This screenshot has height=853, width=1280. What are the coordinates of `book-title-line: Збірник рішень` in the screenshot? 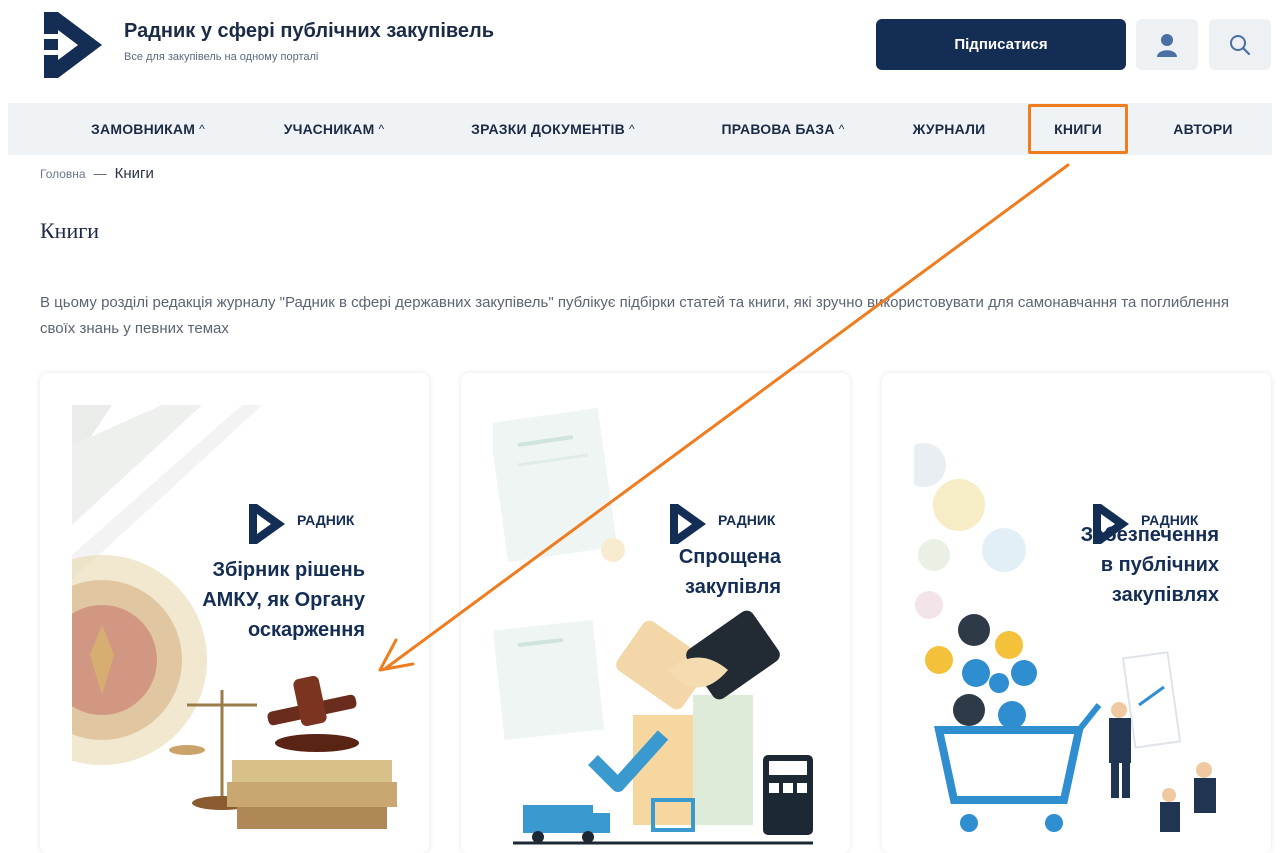 It's located at (288, 570).